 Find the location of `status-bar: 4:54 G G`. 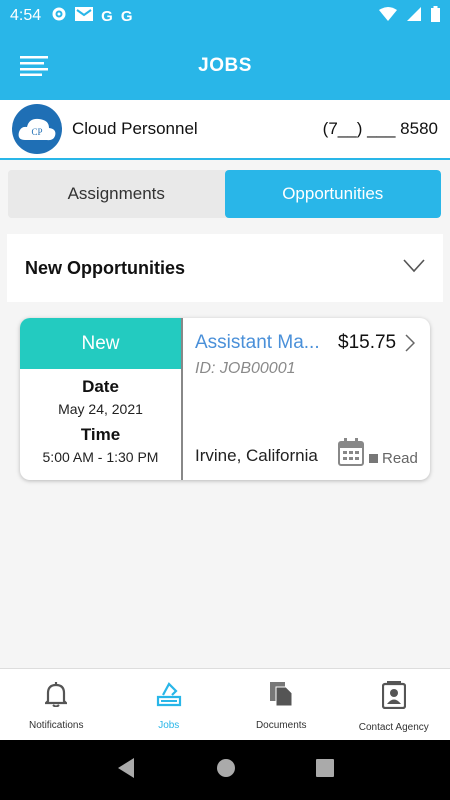

status-bar: 4:54 G G is located at coordinates (225, 16).